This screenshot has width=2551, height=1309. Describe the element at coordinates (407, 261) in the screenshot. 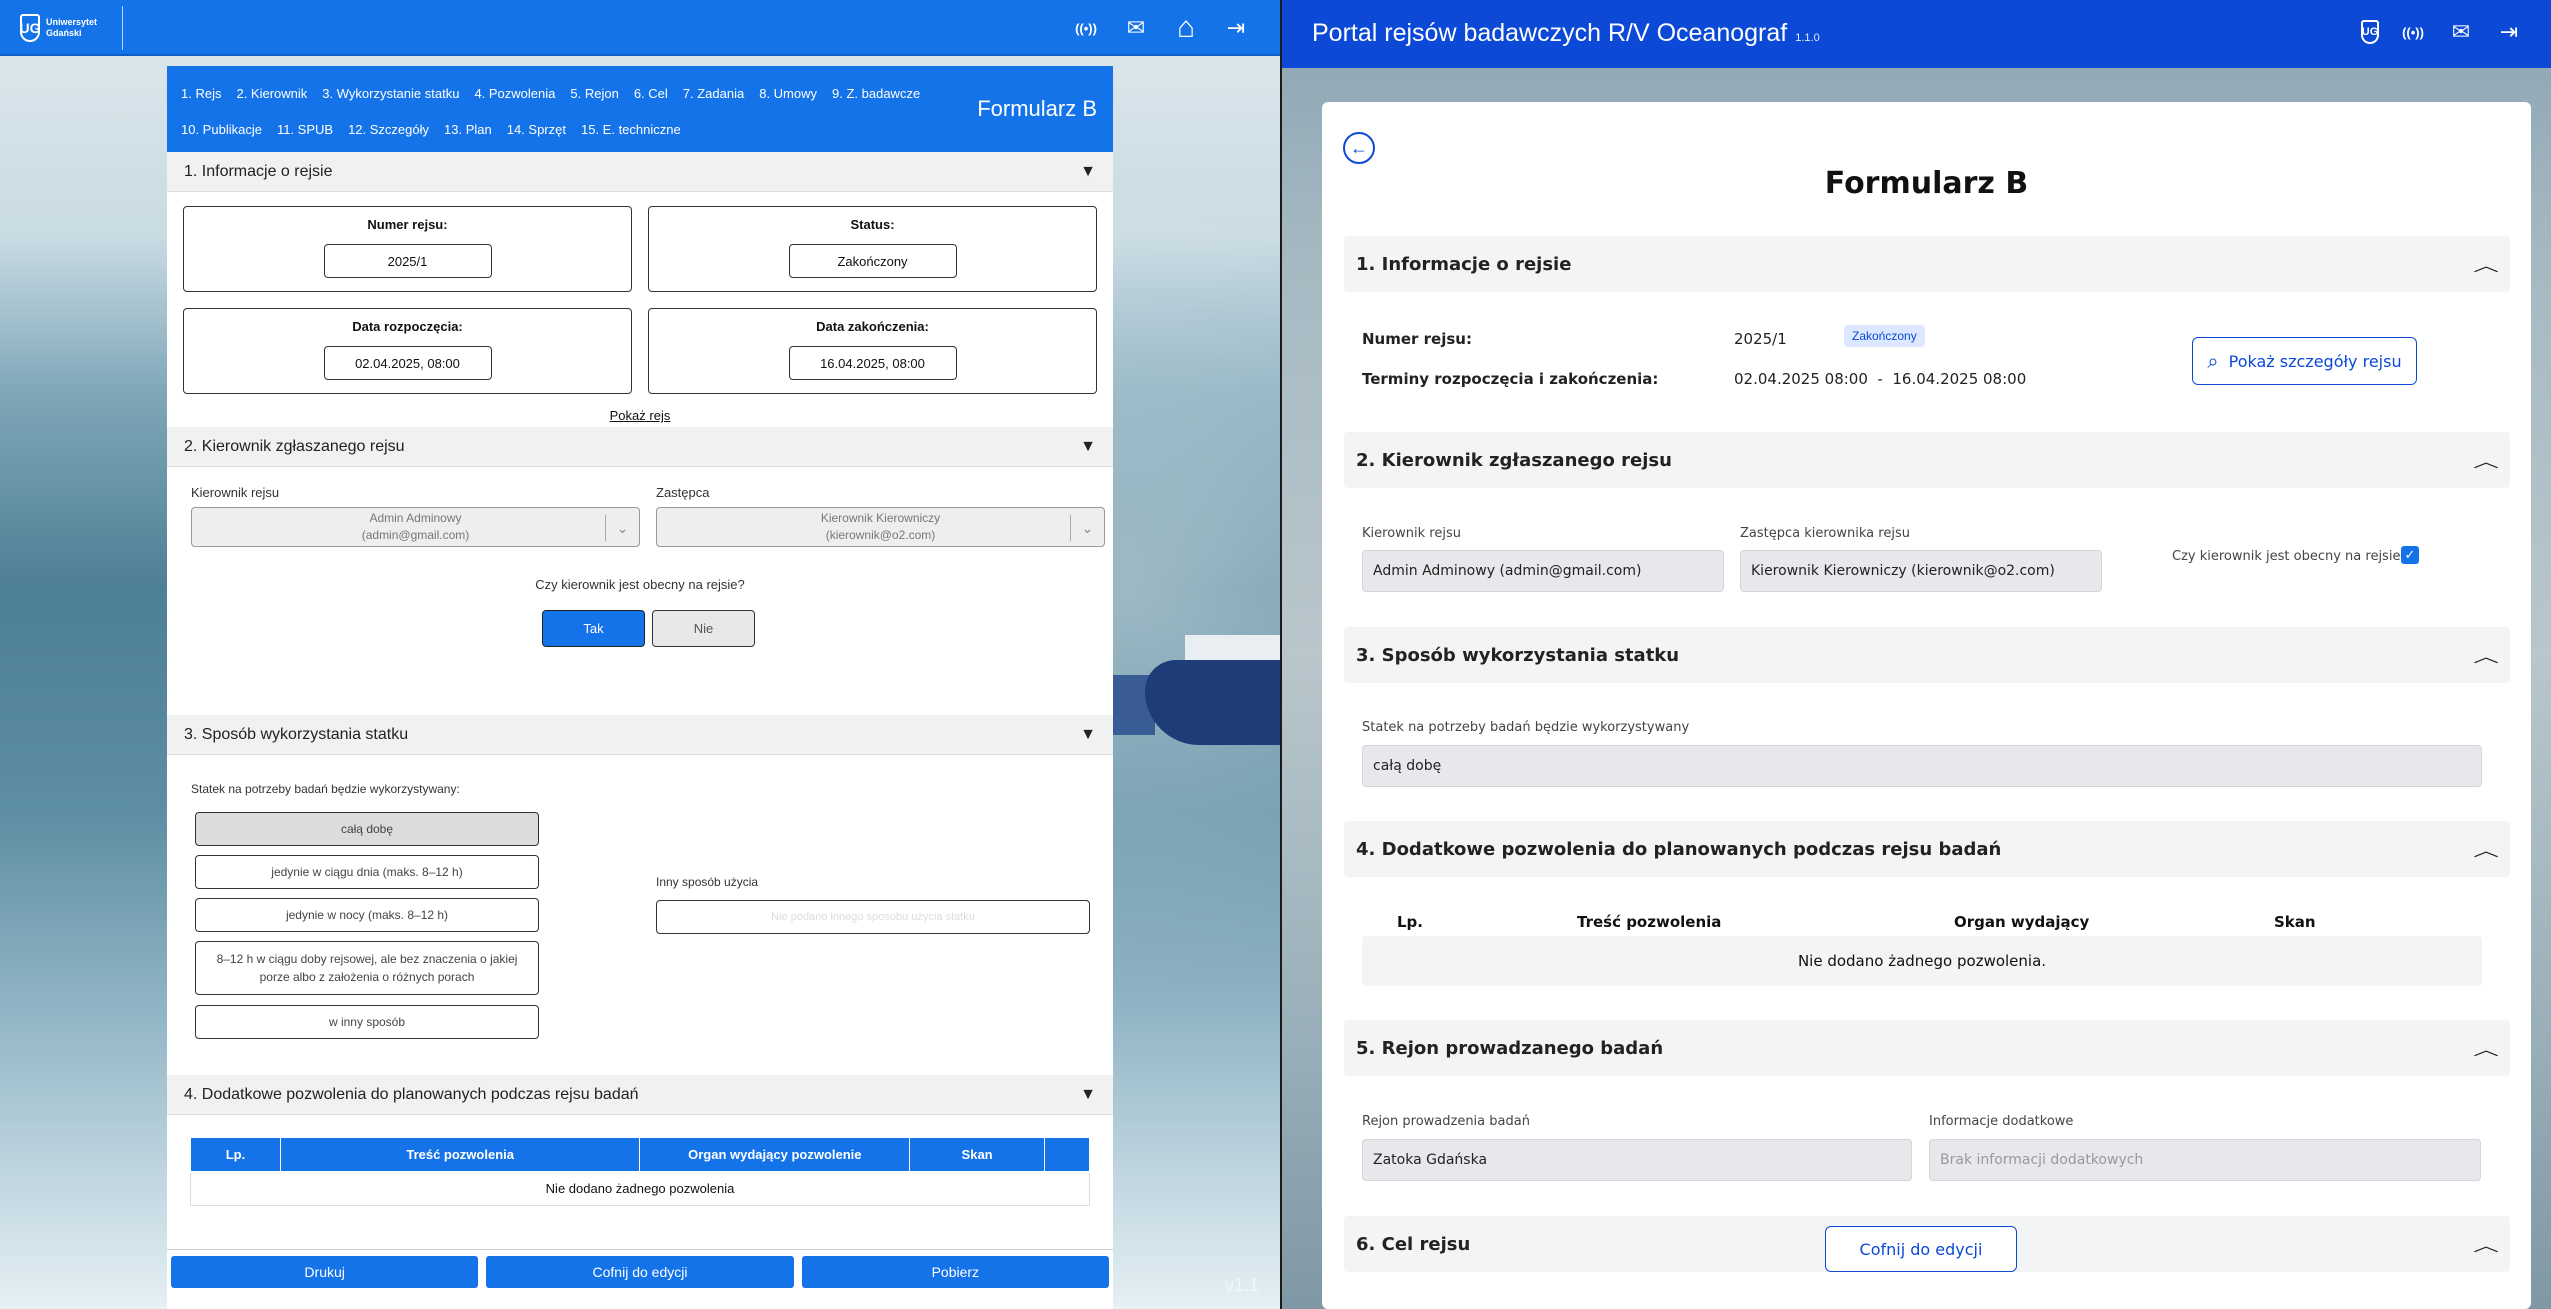

I see `cruise-number-value: 2025/1` at that location.